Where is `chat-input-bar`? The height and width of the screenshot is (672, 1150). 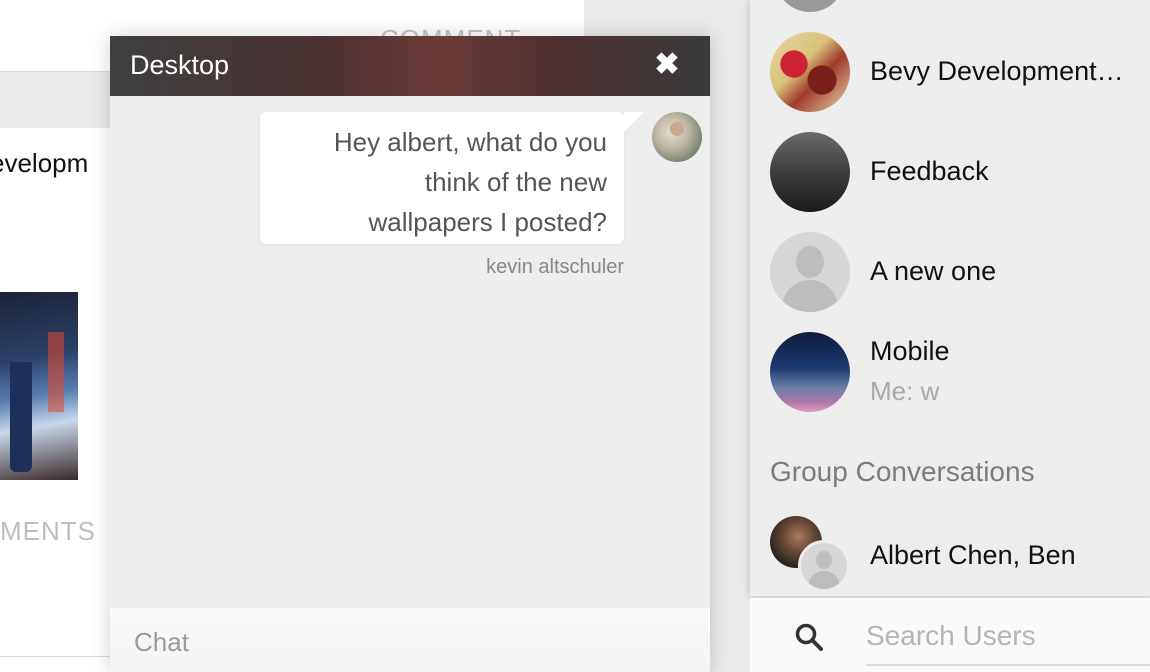
chat-input-bar is located at coordinates (410, 640).